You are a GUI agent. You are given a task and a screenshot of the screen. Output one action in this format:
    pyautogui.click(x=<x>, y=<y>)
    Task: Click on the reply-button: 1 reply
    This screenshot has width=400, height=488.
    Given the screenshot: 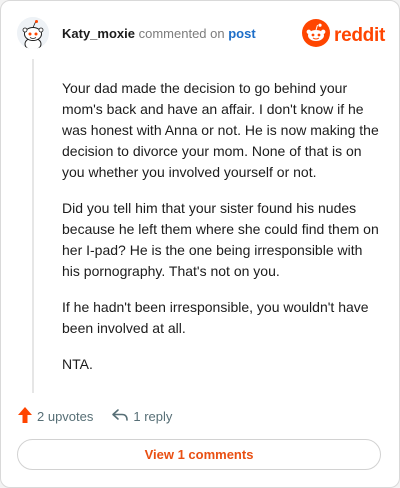 What is the action you would take?
    pyautogui.click(x=141, y=416)
    